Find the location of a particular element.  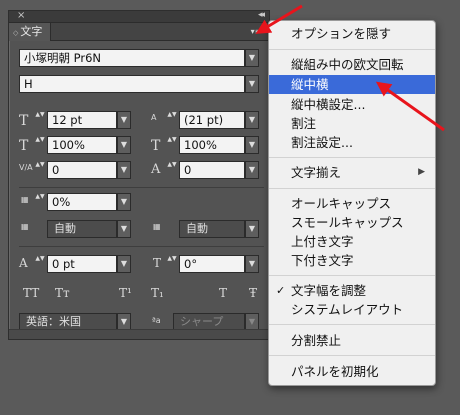

arrow-to-menu-button is located at coordinates (279, 19).